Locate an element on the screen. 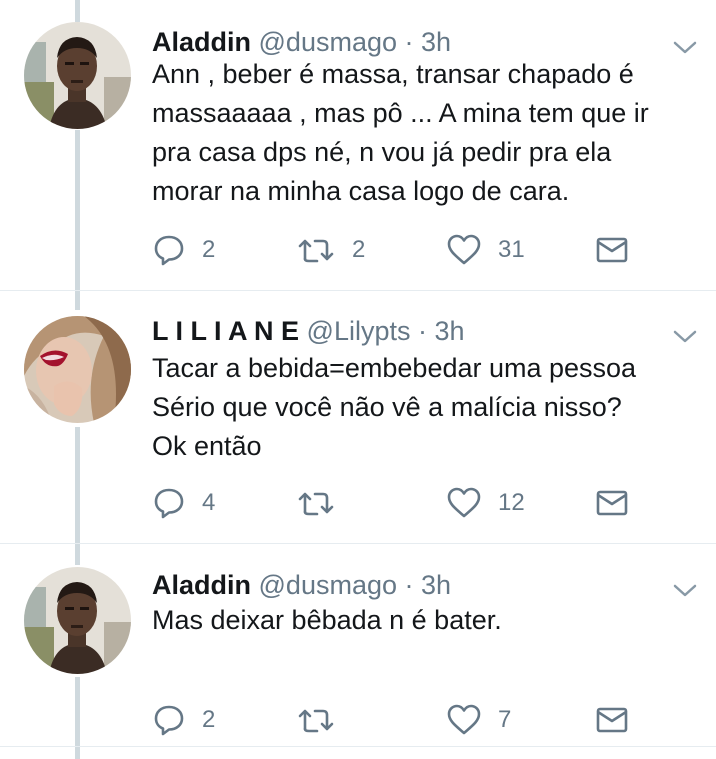  tweet-text: Mas deixar bêbada n é bater. is located at coordinates (327, 620).